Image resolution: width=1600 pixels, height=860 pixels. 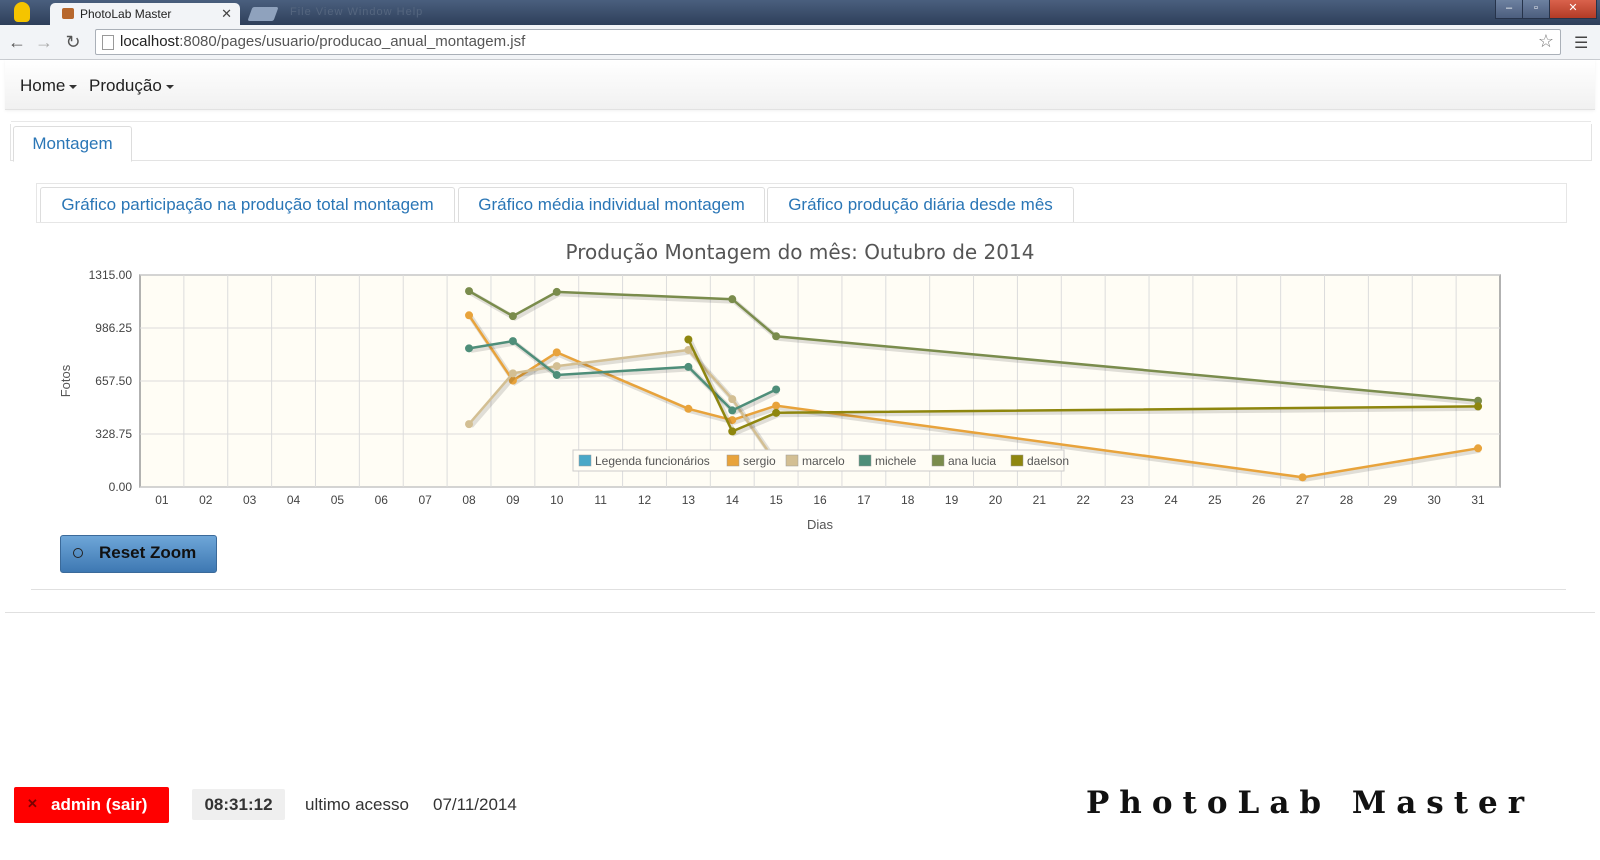 I want to click on x-tick-label: 09, so click(x=513, y=500).